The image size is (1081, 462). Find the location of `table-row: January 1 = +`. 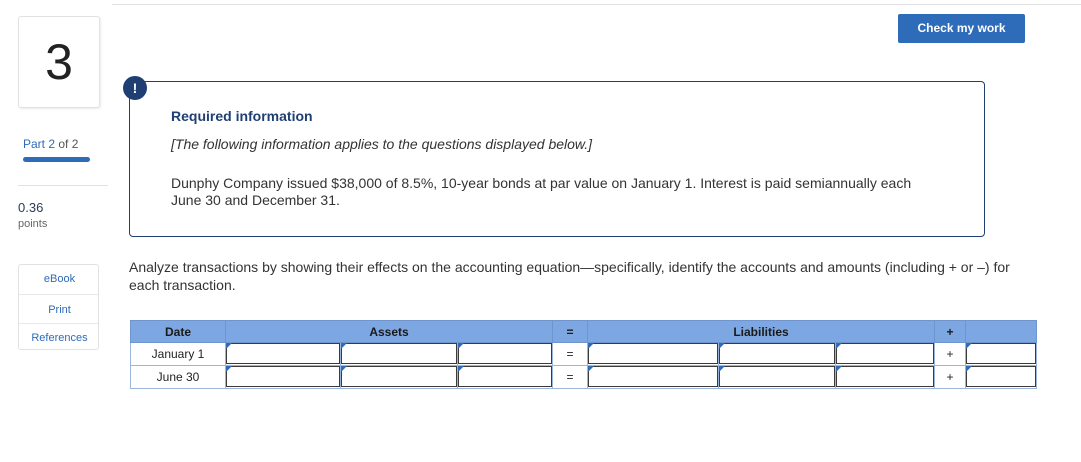

table-row: January 1 = + is located at coordinates (584, 354).